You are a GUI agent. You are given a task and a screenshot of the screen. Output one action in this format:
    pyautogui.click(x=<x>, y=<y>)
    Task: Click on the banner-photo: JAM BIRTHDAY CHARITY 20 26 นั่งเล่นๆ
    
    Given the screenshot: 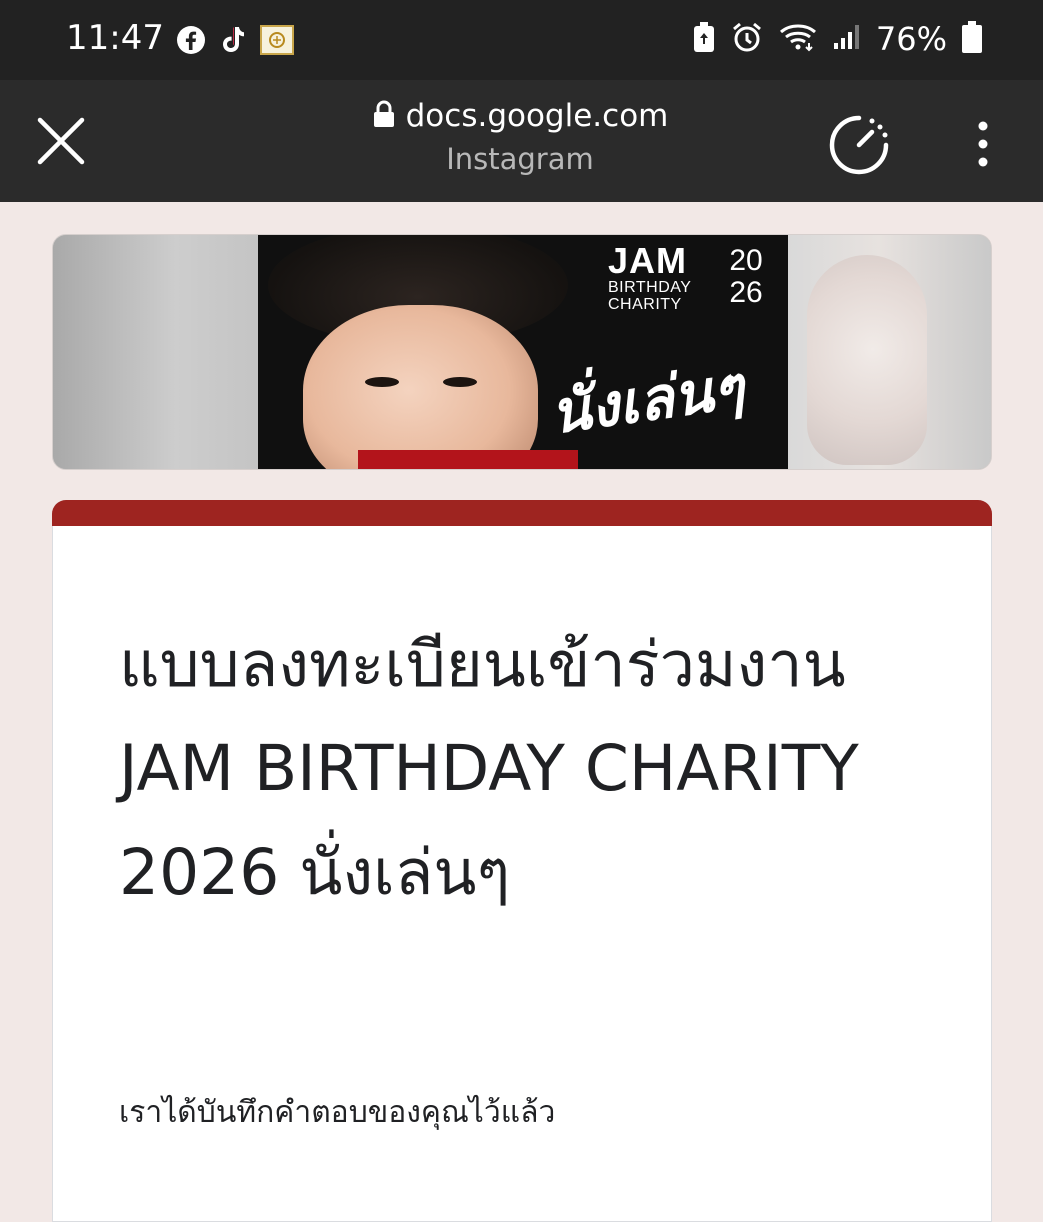 What is the action you would take?
    pyautogui.click(x=523, y=352)
    